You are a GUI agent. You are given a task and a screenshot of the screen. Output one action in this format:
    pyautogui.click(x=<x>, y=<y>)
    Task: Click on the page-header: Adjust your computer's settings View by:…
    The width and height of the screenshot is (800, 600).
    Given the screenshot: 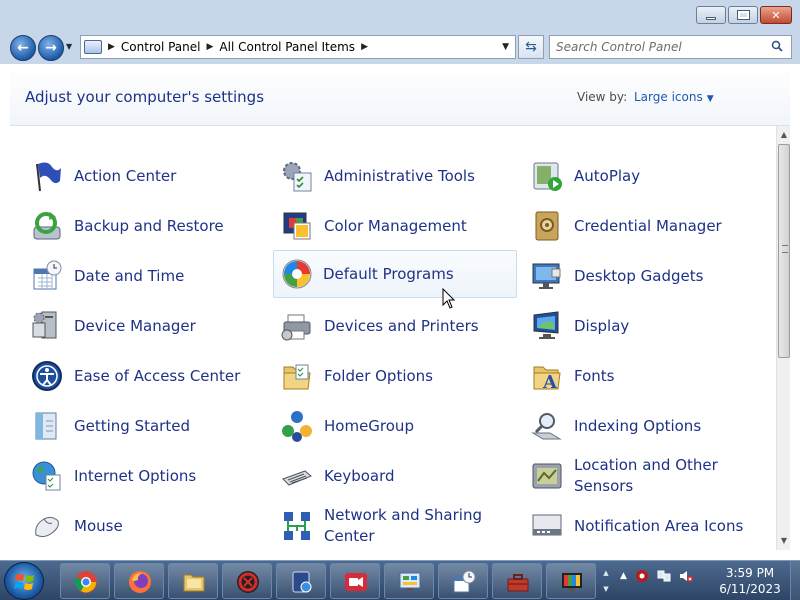 What is the action you would take?
    pyautogui.click(x=400, y=95)
    